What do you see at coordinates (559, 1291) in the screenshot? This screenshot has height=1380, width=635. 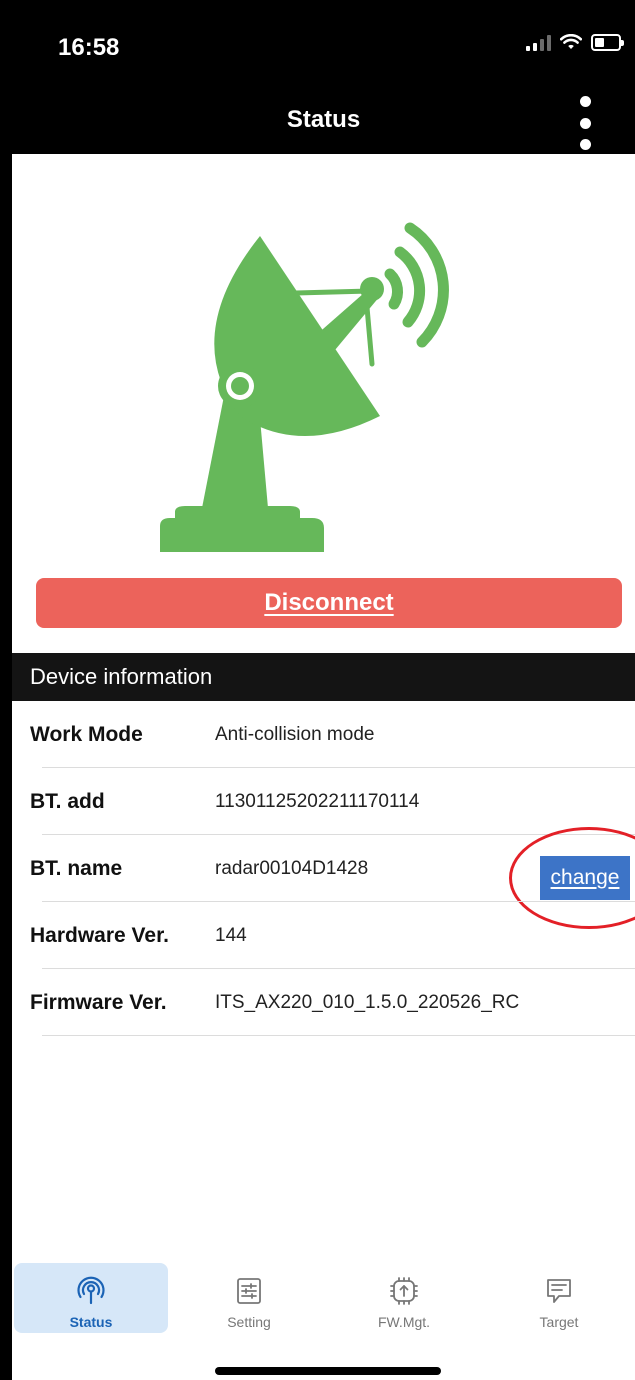 I see `message-icon` at bounding box center [559, 1291].